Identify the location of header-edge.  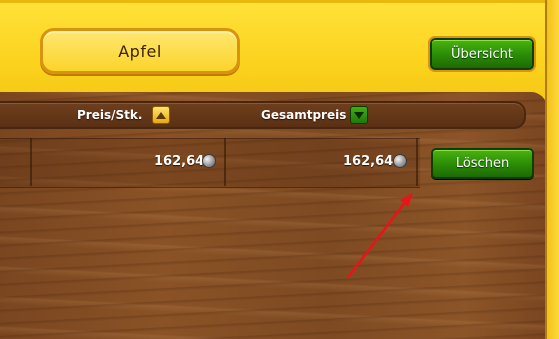
(279, 1).